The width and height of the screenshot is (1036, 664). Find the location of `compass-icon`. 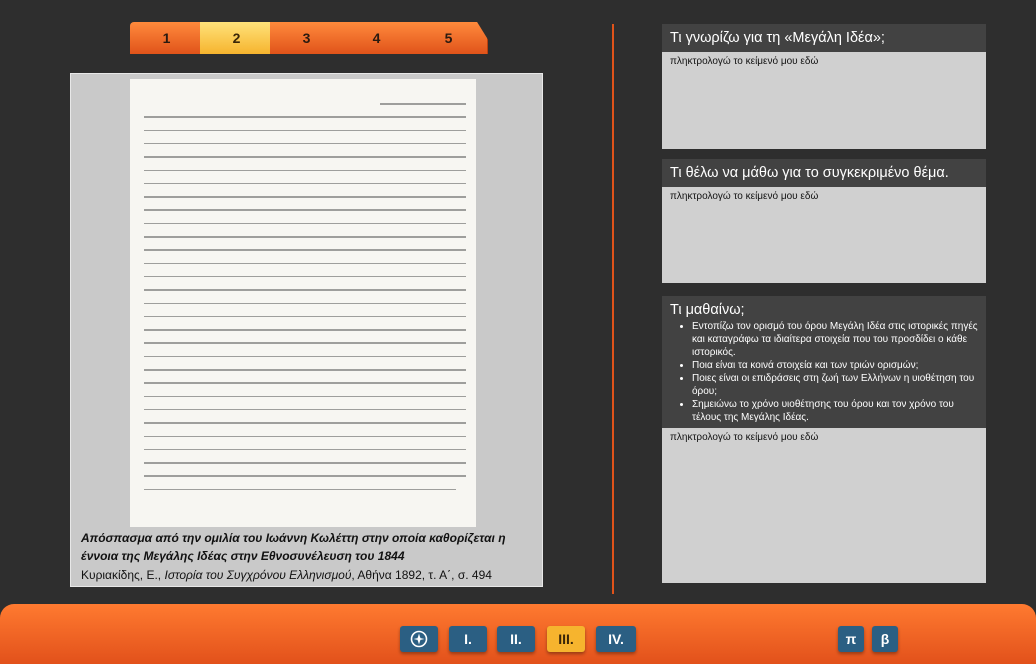

compass-icon is located at coordinates (419, 639).